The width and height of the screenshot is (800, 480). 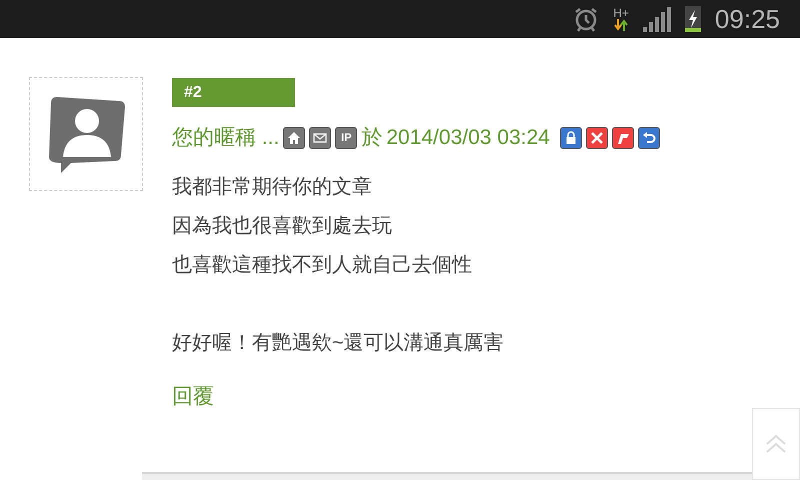 I want to click on comment-text: 因為我也很喜歡到處去玩, so click(x=282, y=226).